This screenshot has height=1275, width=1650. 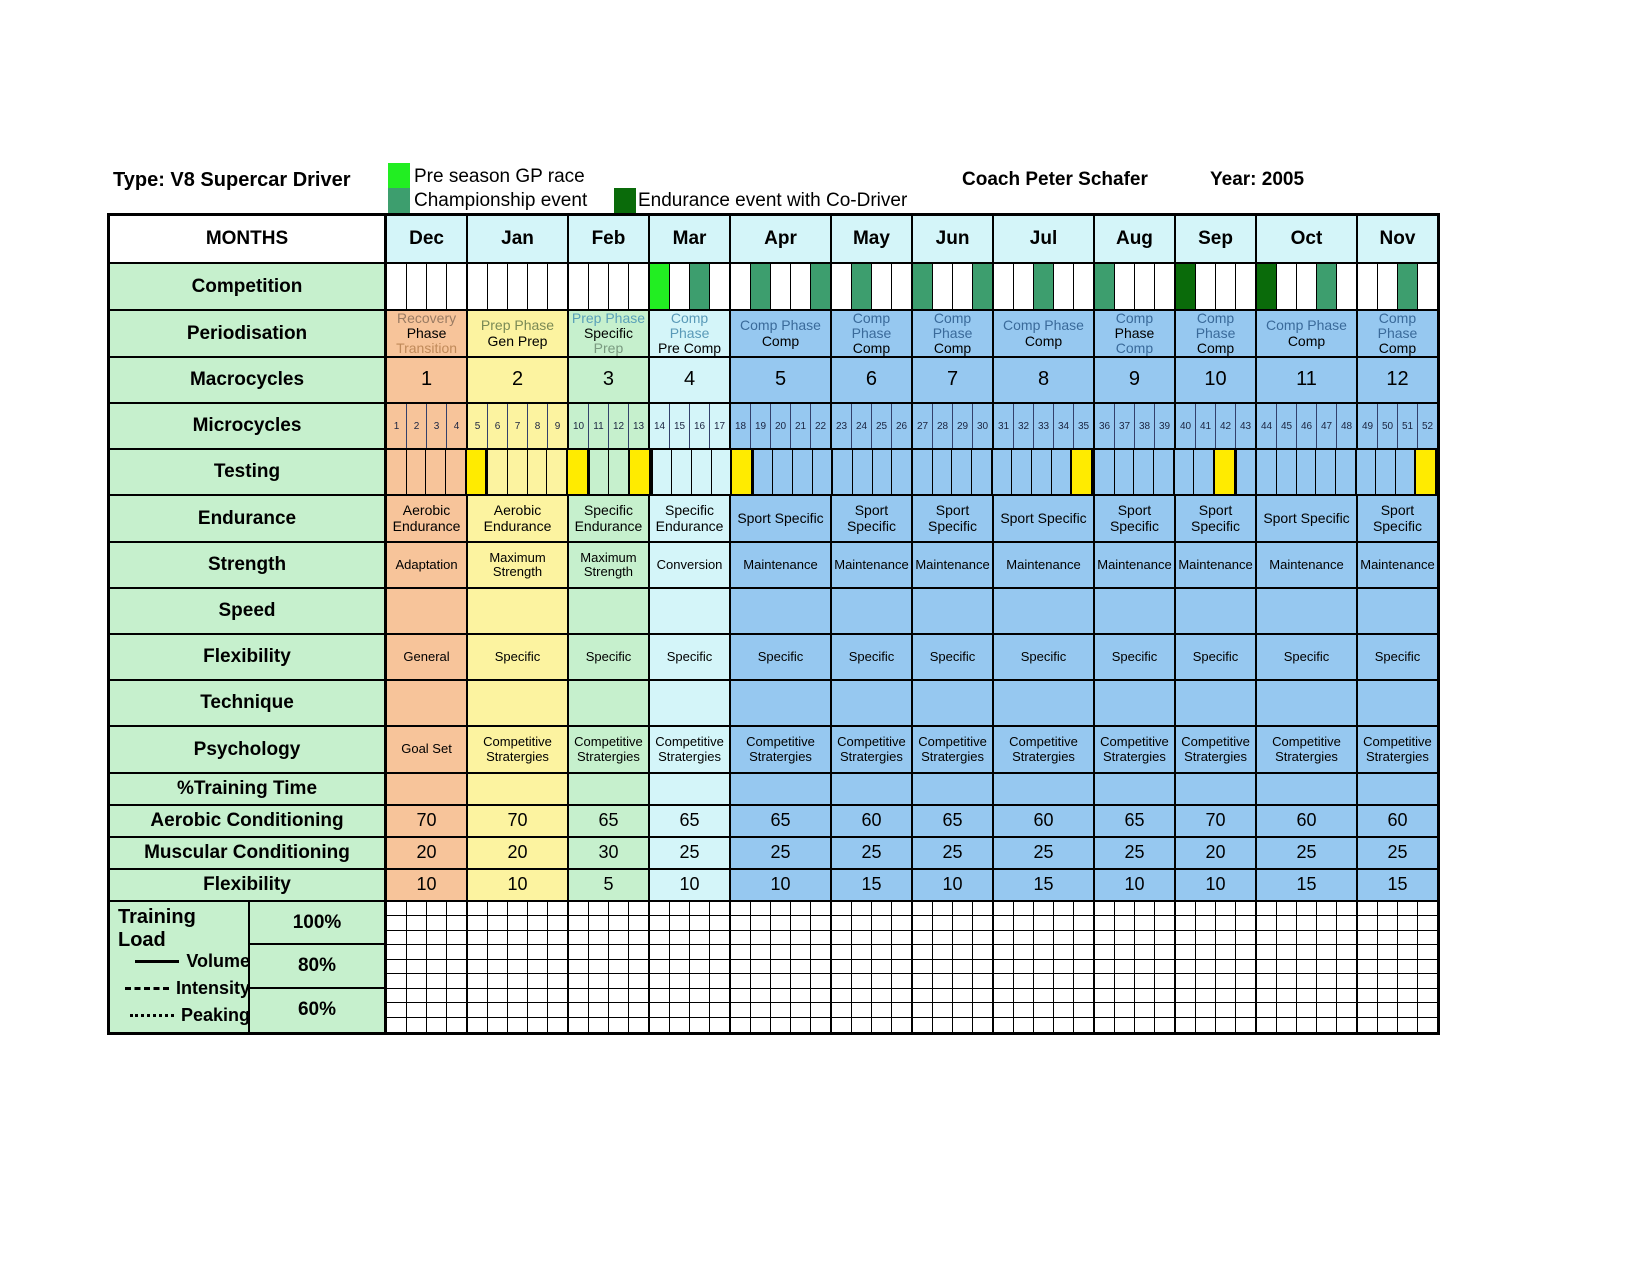 What do you see at coordinates (557, 426) in the screenshot?
I see `microcycle-9: 9` at bounding box center [557, 426].